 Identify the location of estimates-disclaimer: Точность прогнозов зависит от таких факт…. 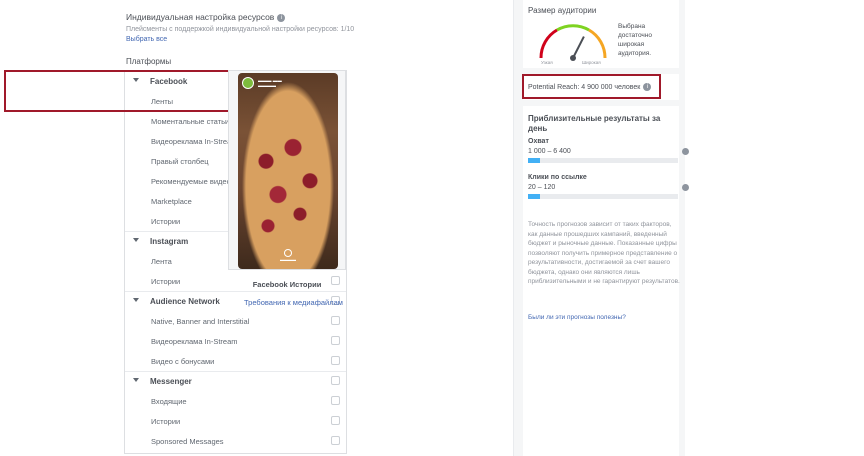
(604, 253).